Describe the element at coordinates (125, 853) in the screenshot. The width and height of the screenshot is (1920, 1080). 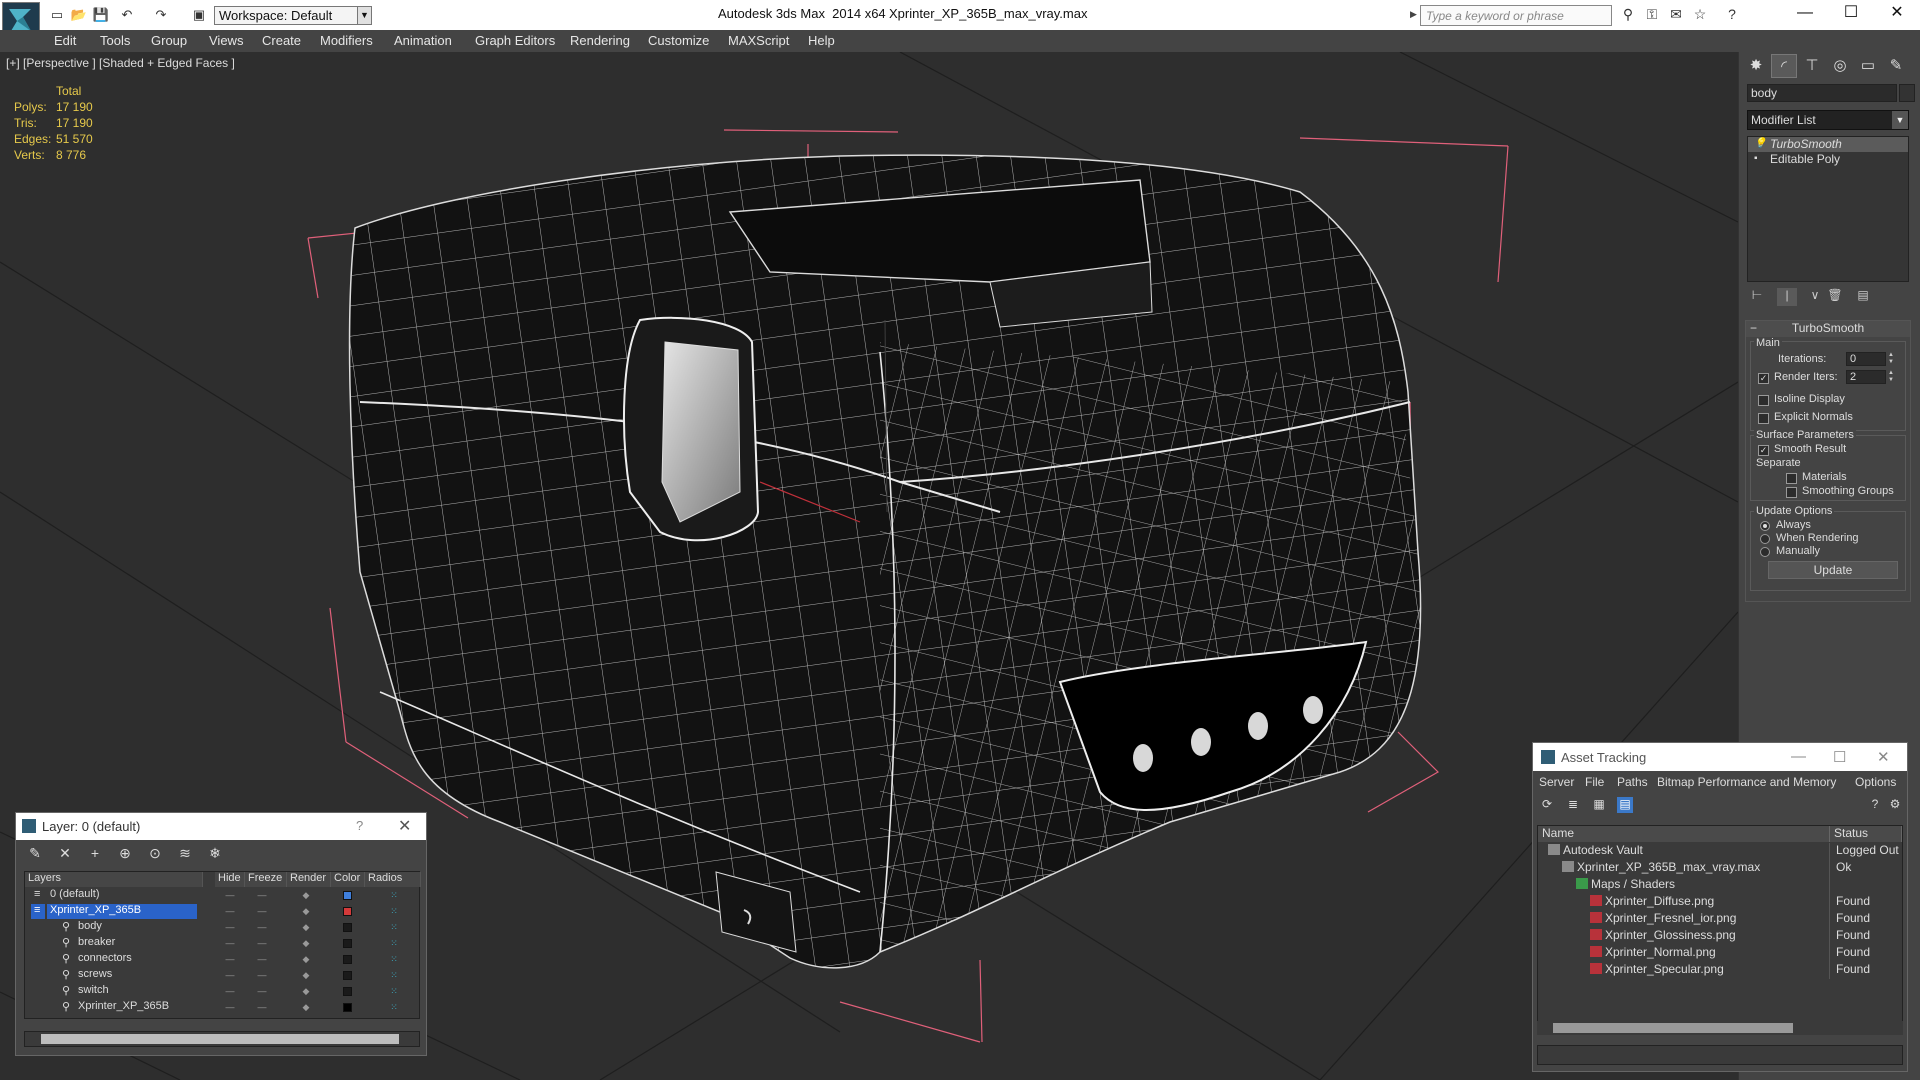
I see `select-objects-icon: ⊕` at that location.